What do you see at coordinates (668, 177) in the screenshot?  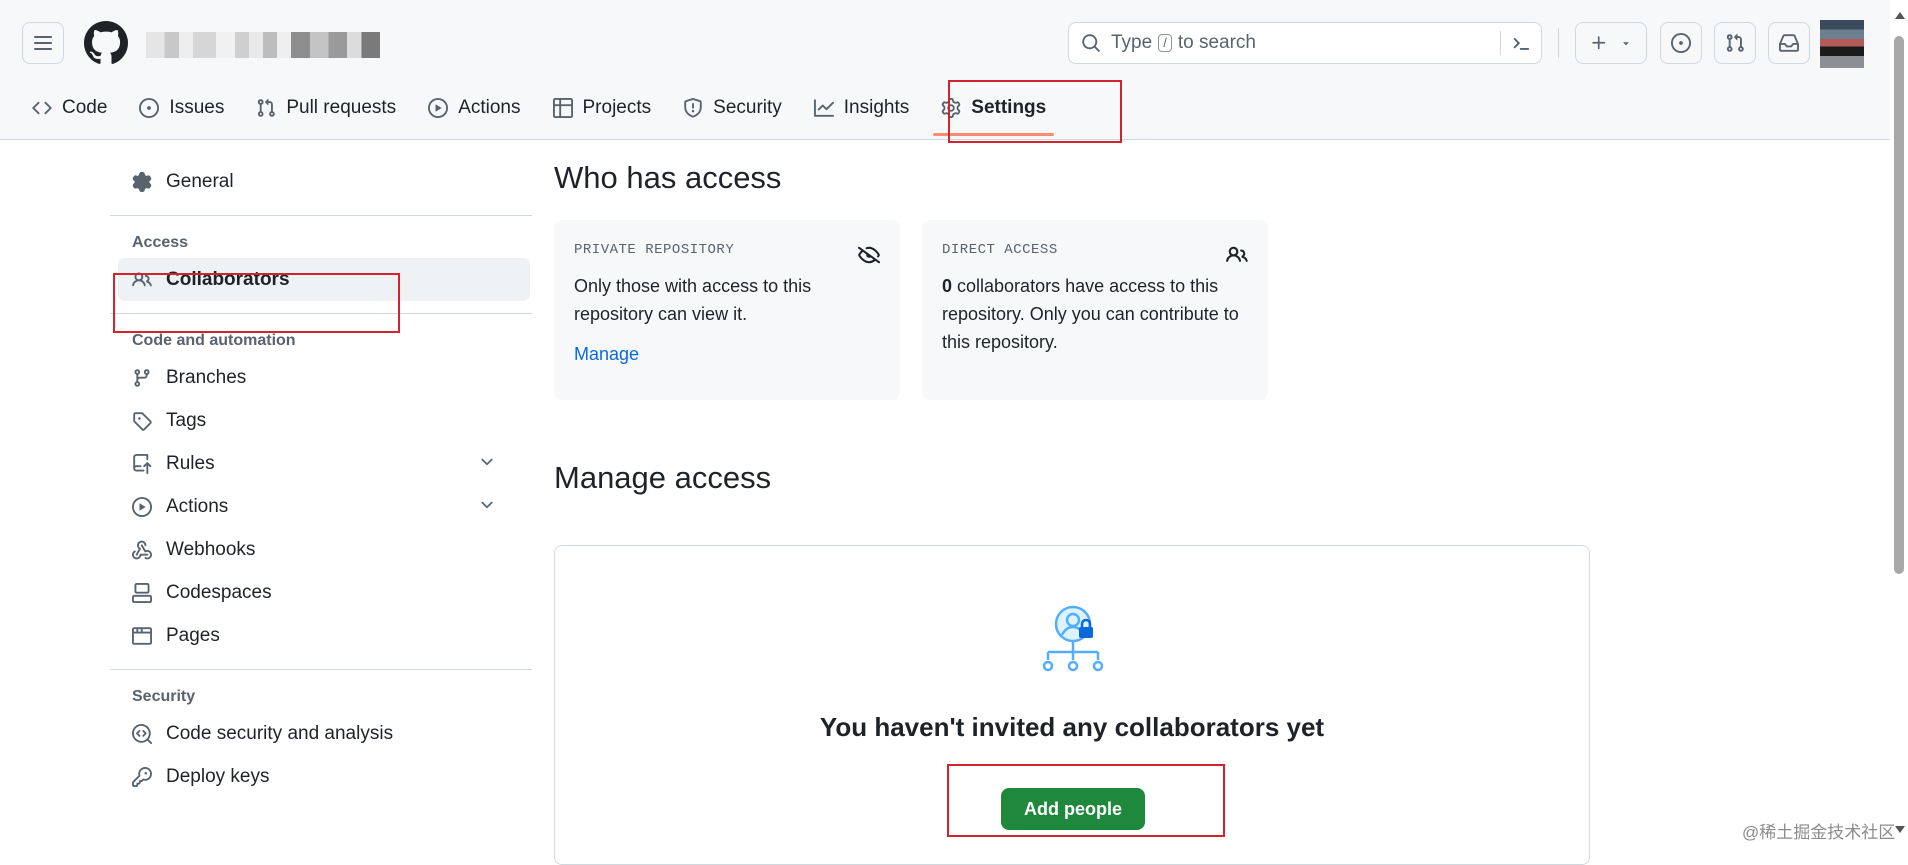 I see `who-has-access-title: Who has access` at bounding box center [668, 177].